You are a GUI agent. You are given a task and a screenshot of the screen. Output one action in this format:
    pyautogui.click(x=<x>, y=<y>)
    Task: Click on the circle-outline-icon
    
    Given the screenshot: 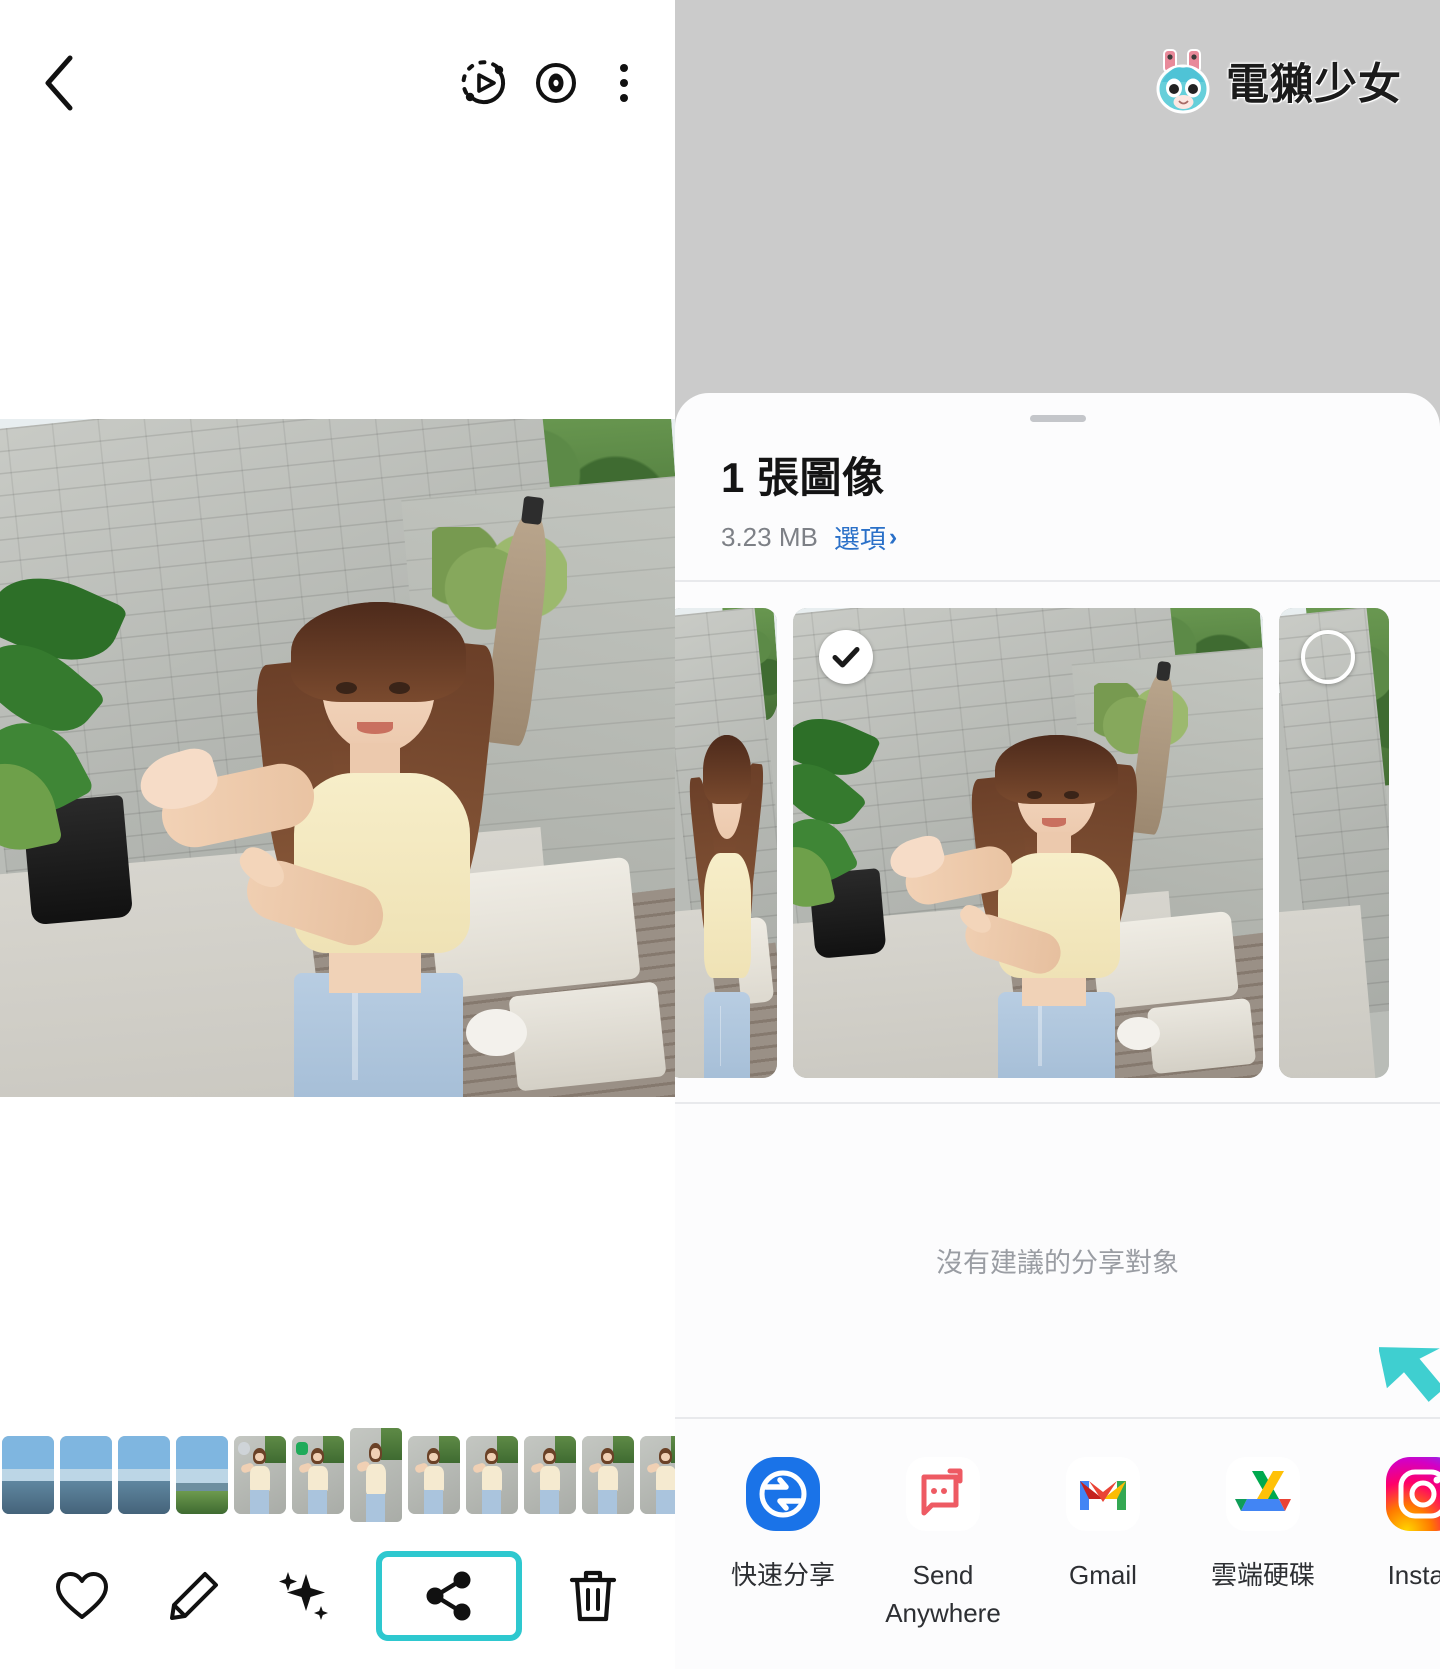 What is the action you would take?
    pyautogui.click(x=1328, y=657)
    